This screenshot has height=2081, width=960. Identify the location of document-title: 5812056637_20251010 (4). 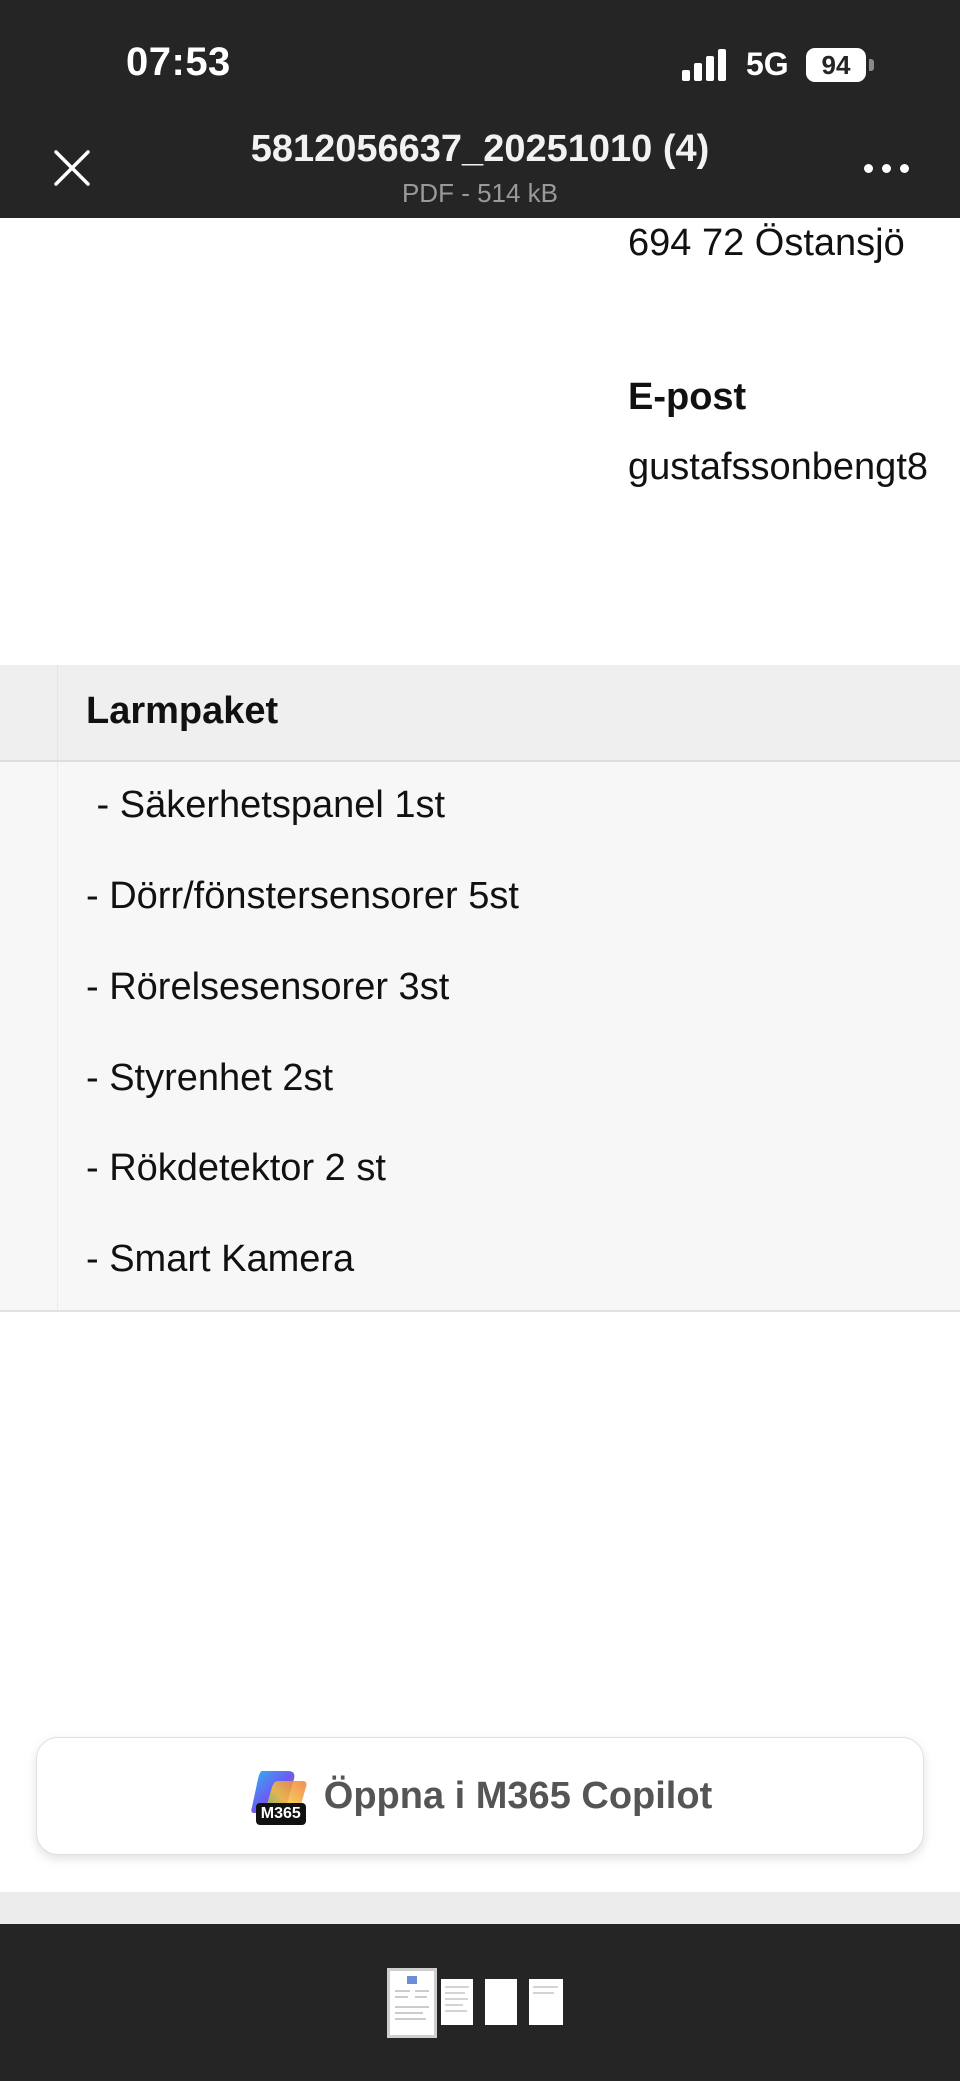
(480, 149).